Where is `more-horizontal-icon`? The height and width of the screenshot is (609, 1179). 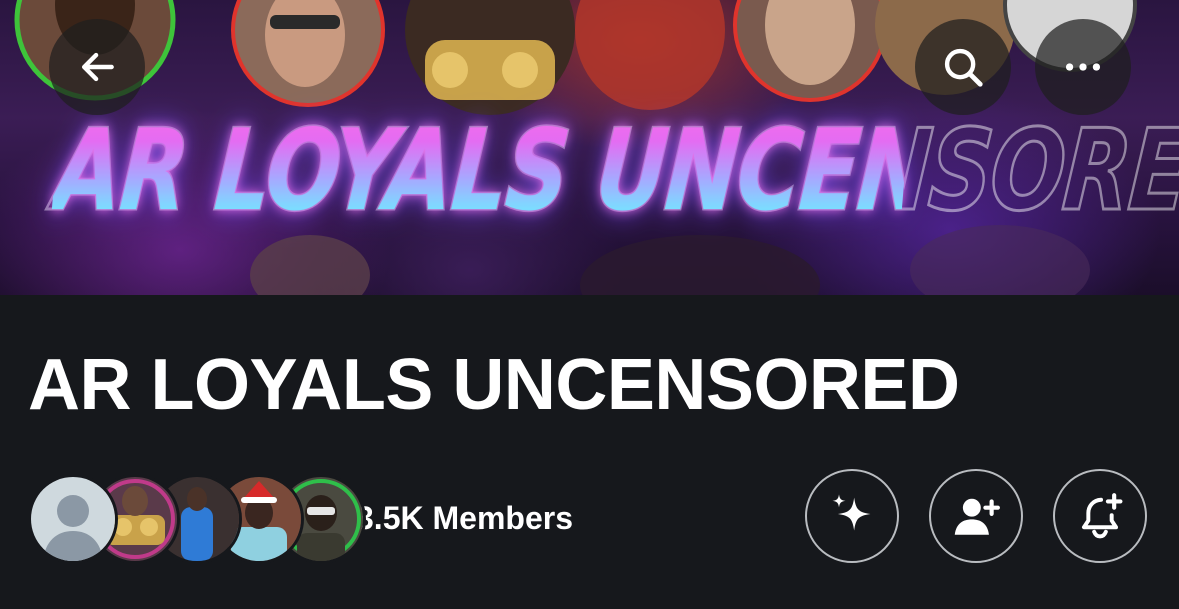
more-horizontal-icon is located at coordinates (1083, 67).